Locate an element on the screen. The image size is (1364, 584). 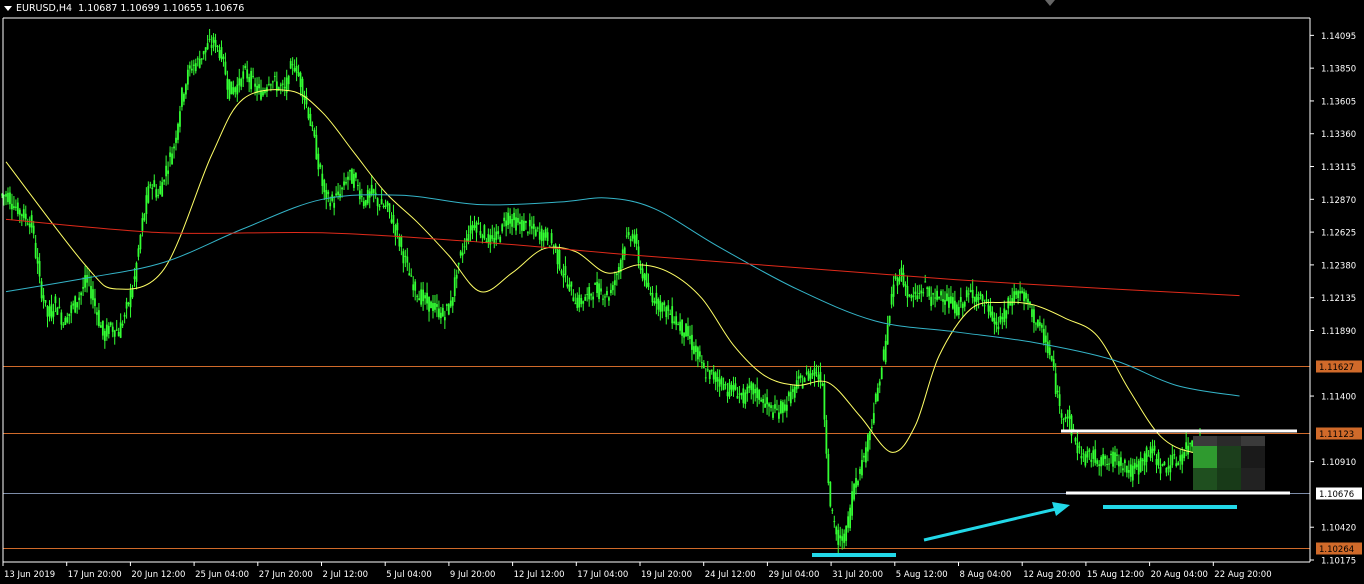
y-tick-label: 1.12135 is located at coordinates (1338, 299).